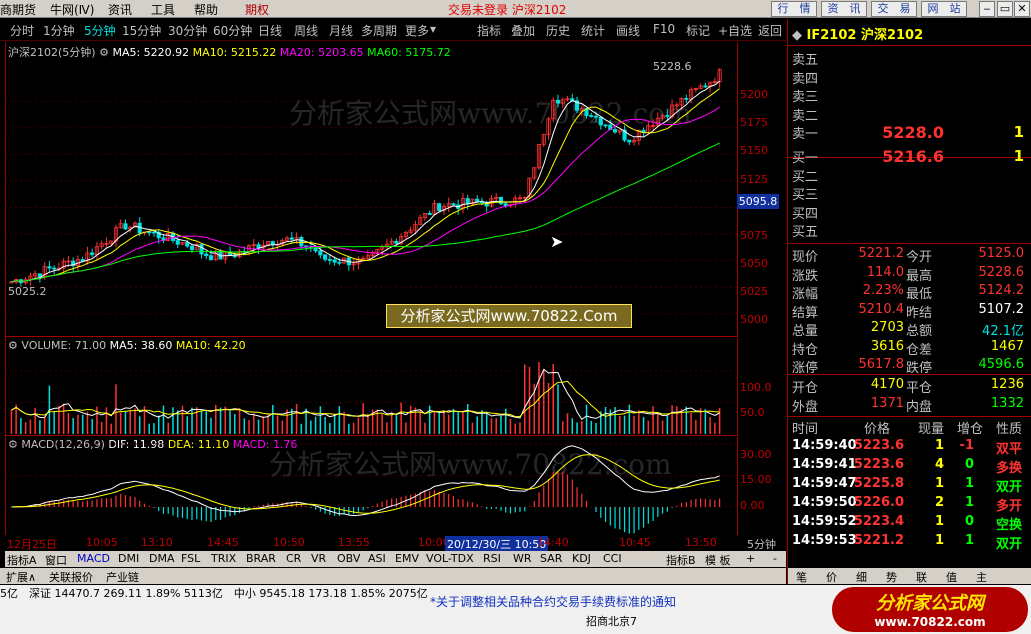  Describe the element at coordinates (558, 30) in the screenshot. I see `toolbar-history: 历史` at that location.